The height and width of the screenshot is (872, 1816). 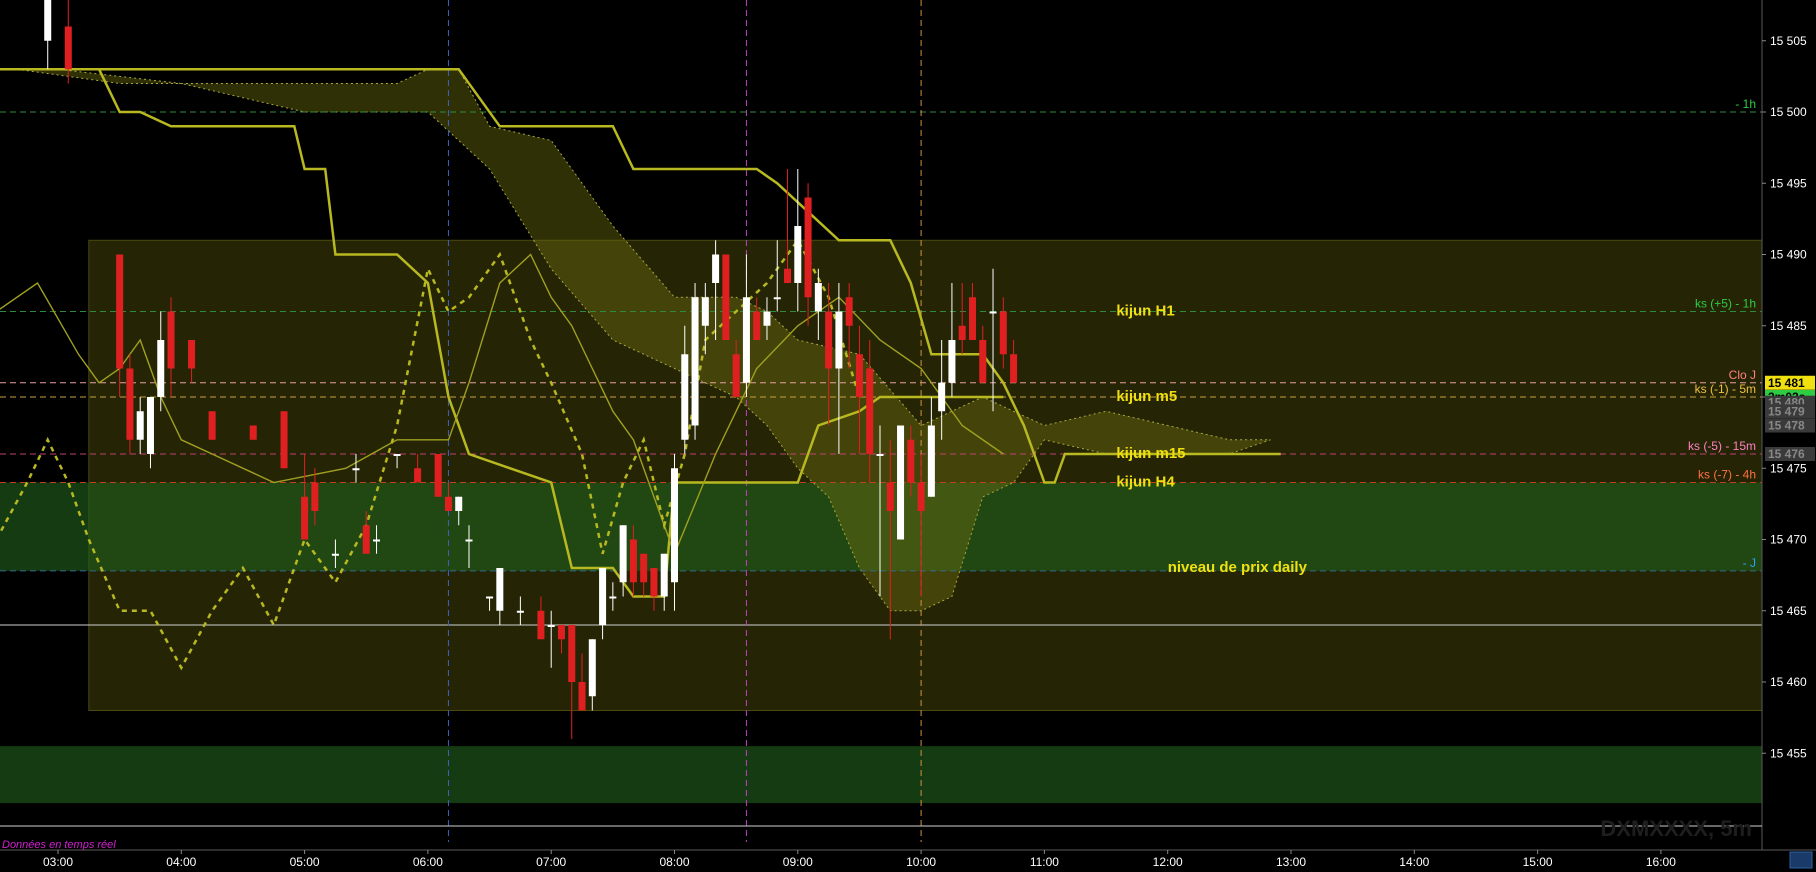 I want to click on x-tick-label-1: 04:00, so click(x=181, y=862).